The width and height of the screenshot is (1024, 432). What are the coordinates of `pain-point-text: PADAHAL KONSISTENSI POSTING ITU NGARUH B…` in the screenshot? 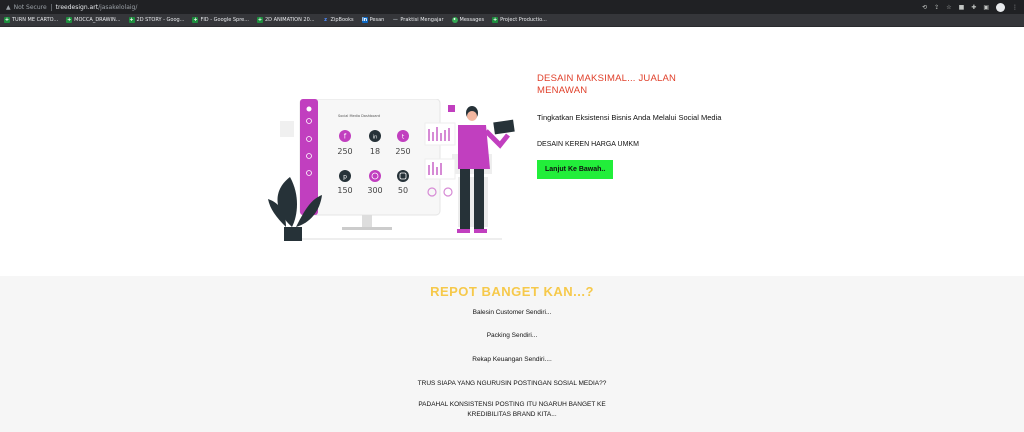 It's located at (512, 409).